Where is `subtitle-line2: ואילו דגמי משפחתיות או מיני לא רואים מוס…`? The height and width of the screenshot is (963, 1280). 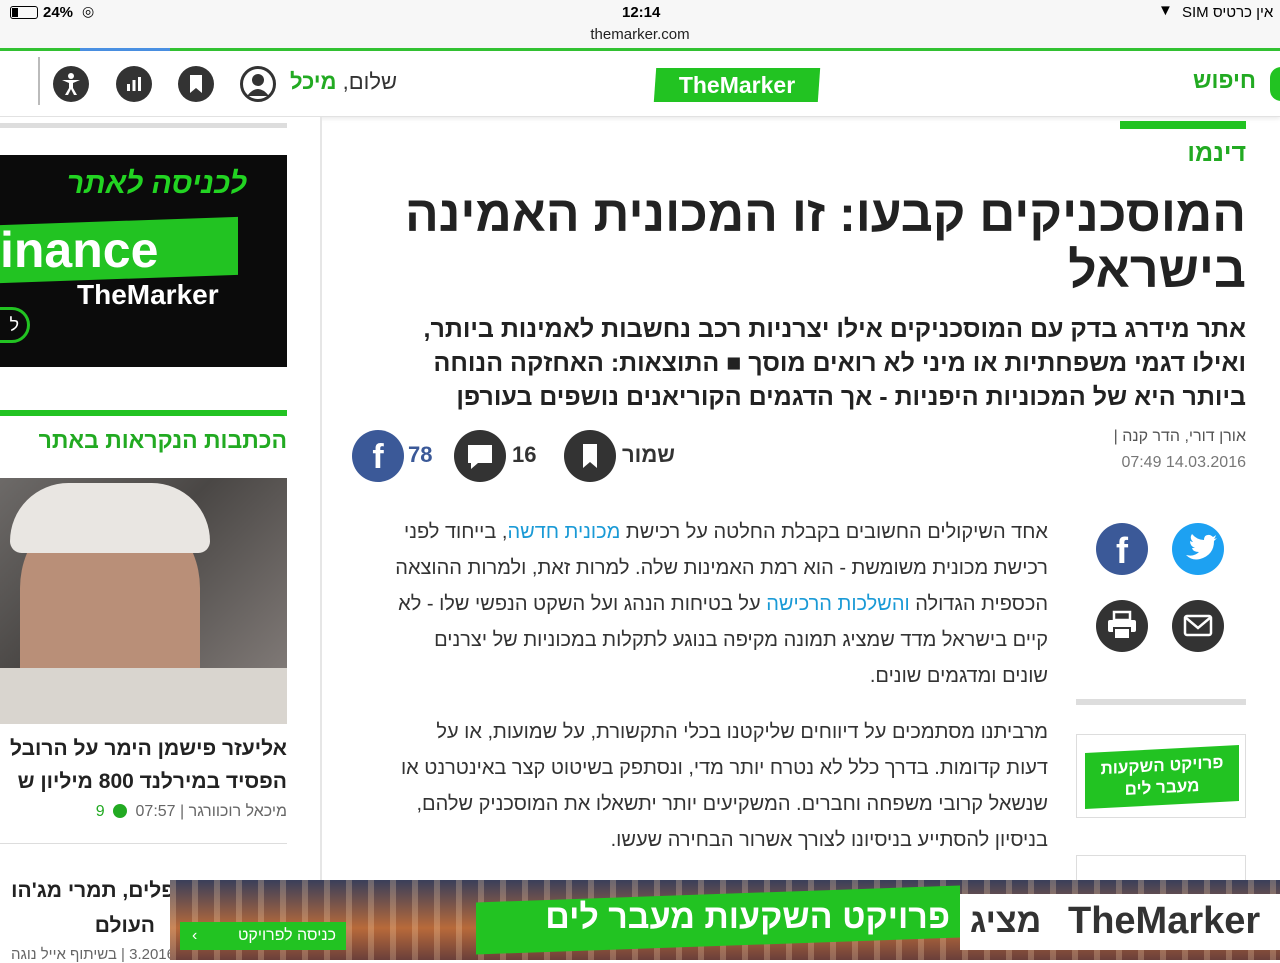 subtitle-line2: ואילו דגמי משפחתיות או מיני לא רואים מוס… is located at coordinates (839, 363).